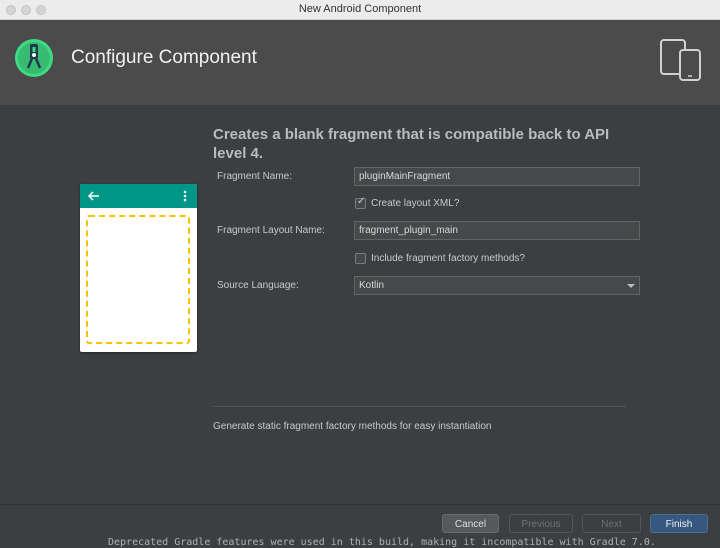 The image size is (720, 548). I want to click on previous-button: Previous, so click(541, 523).